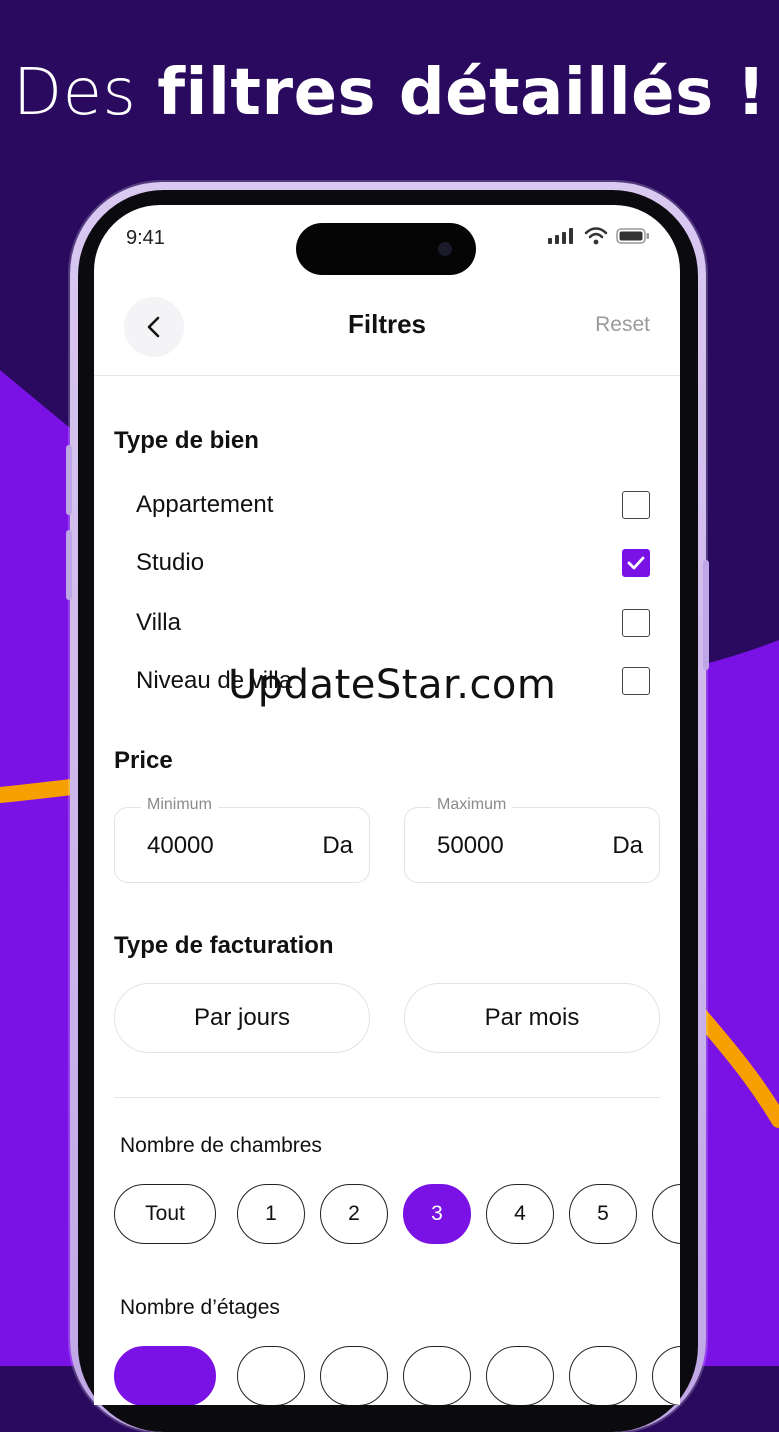 This screenshot has height=1432, width=779. I want to click on billing-option-par-mois: Par mois, so click(532, 1018).